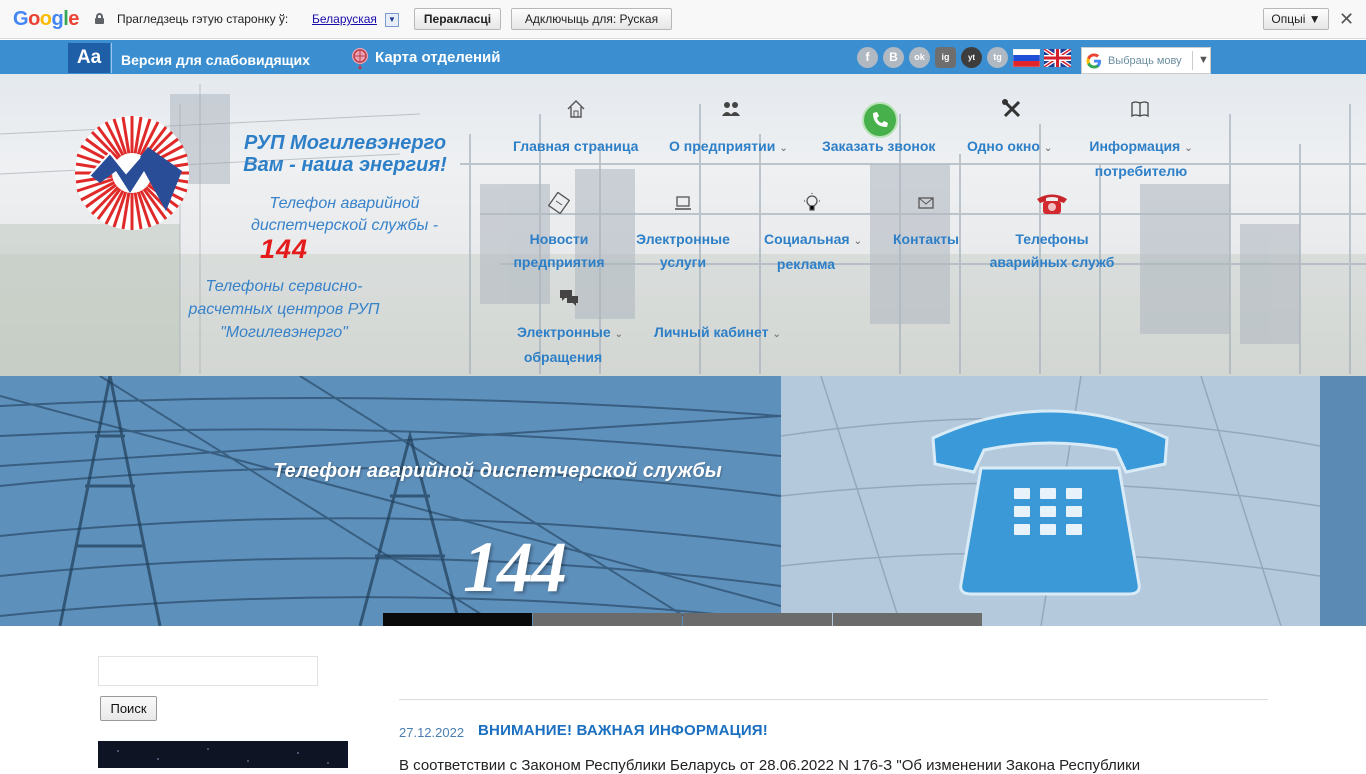 The width and height of the screenshot is (1366, 774). I want to click on nav-news-label-2: предприятия, so click(559, 262).